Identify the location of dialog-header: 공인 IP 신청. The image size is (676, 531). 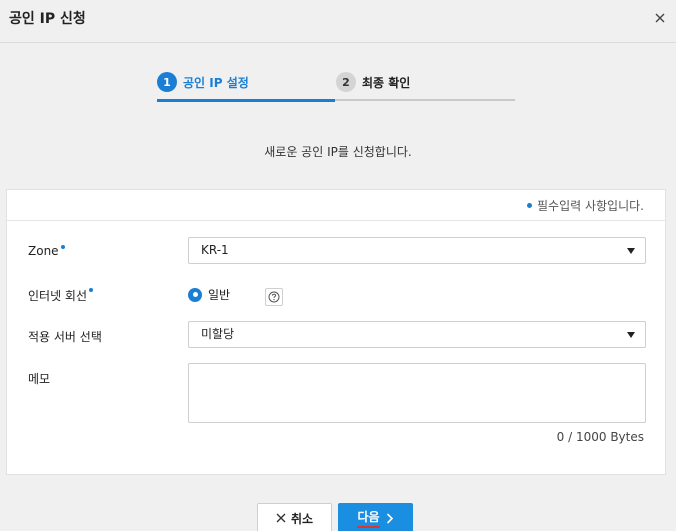
(338, 21).